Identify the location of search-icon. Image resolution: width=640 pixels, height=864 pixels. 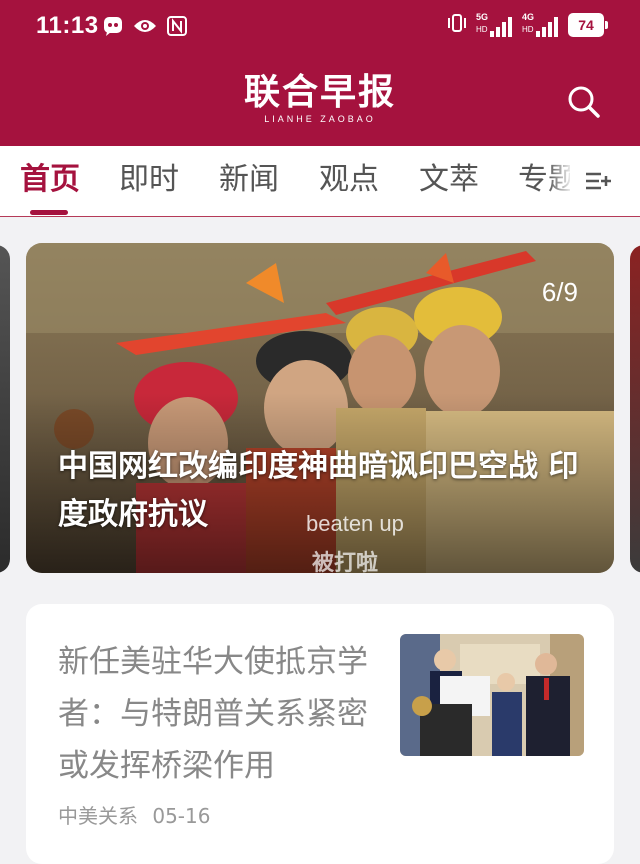
(584, 102).